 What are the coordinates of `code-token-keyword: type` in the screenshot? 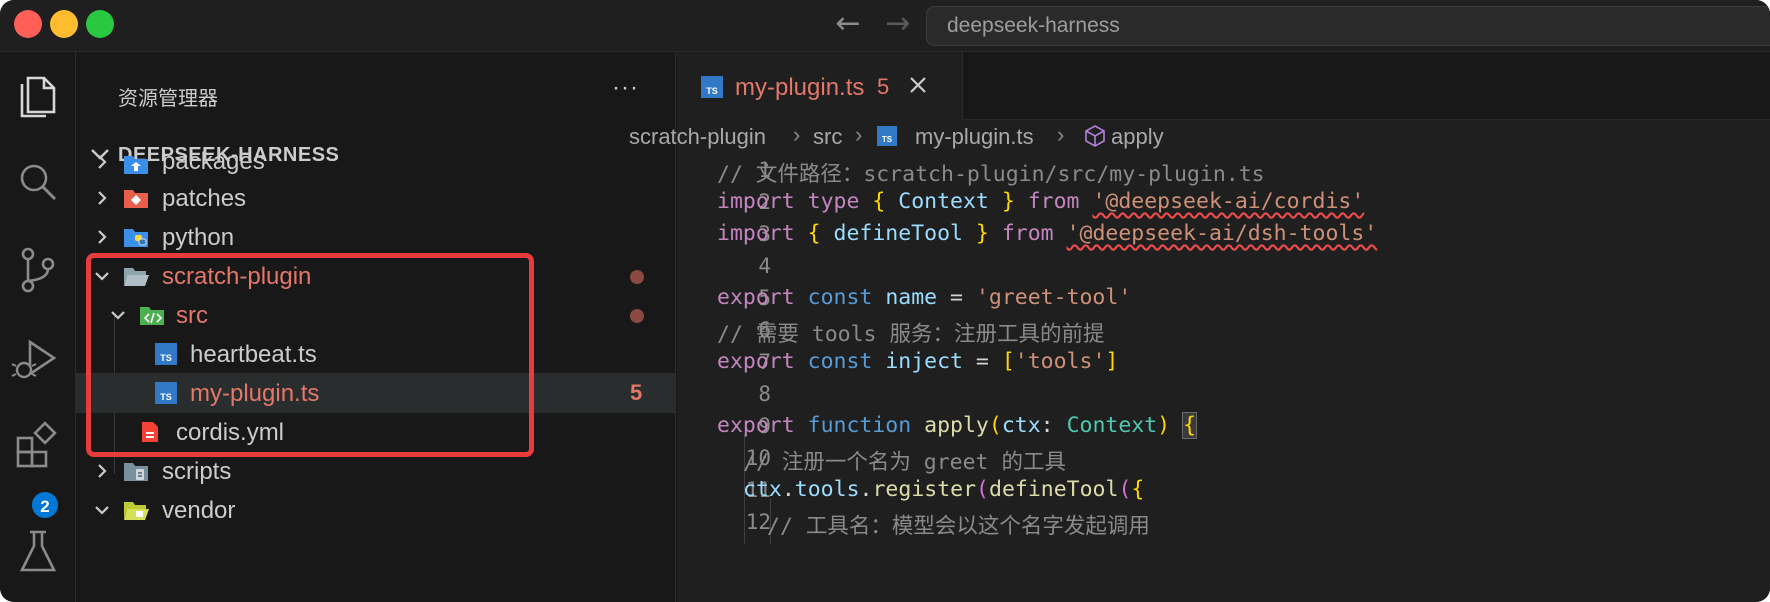 It's located at (833, 201).